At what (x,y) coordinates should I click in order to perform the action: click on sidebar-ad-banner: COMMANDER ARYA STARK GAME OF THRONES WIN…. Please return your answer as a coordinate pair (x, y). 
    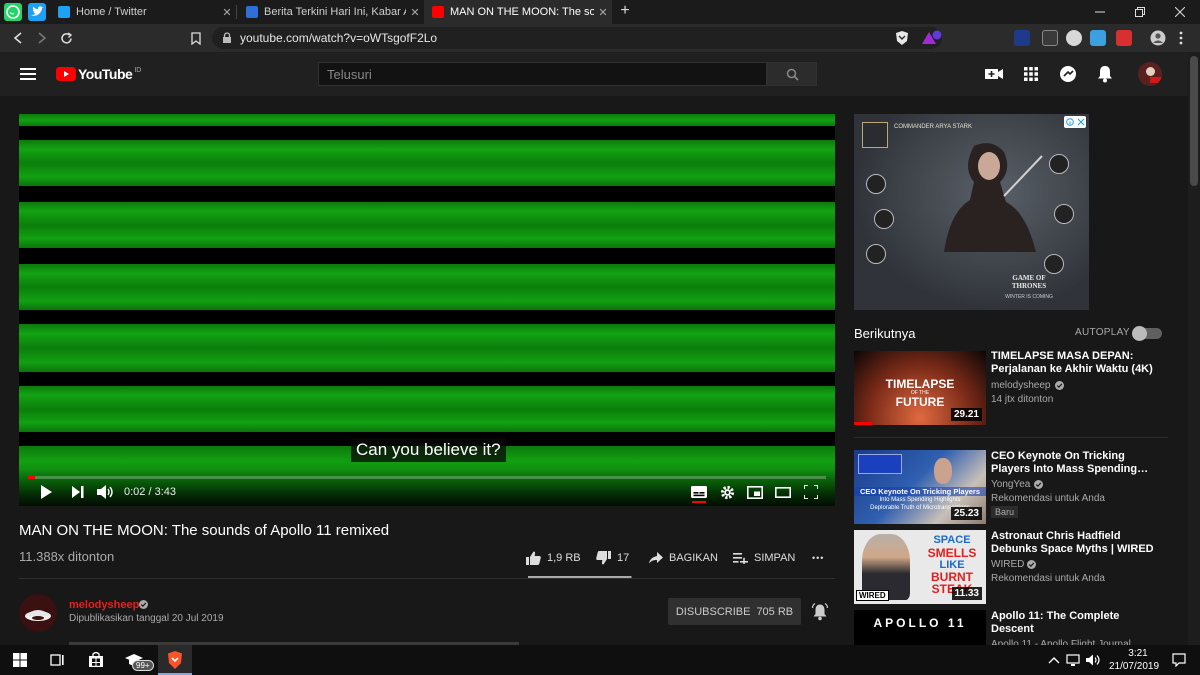
    Looking at the image, I should click on (971, 212).